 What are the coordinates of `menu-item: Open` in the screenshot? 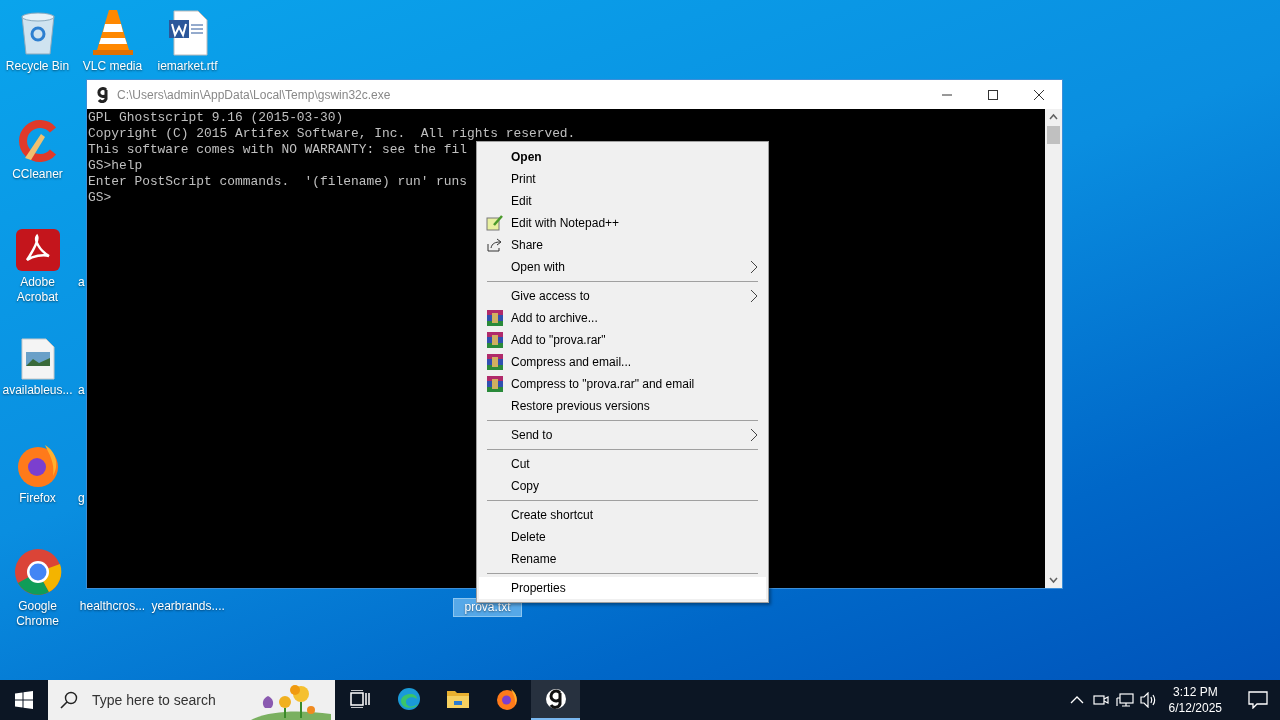 It's located at (622, 157).